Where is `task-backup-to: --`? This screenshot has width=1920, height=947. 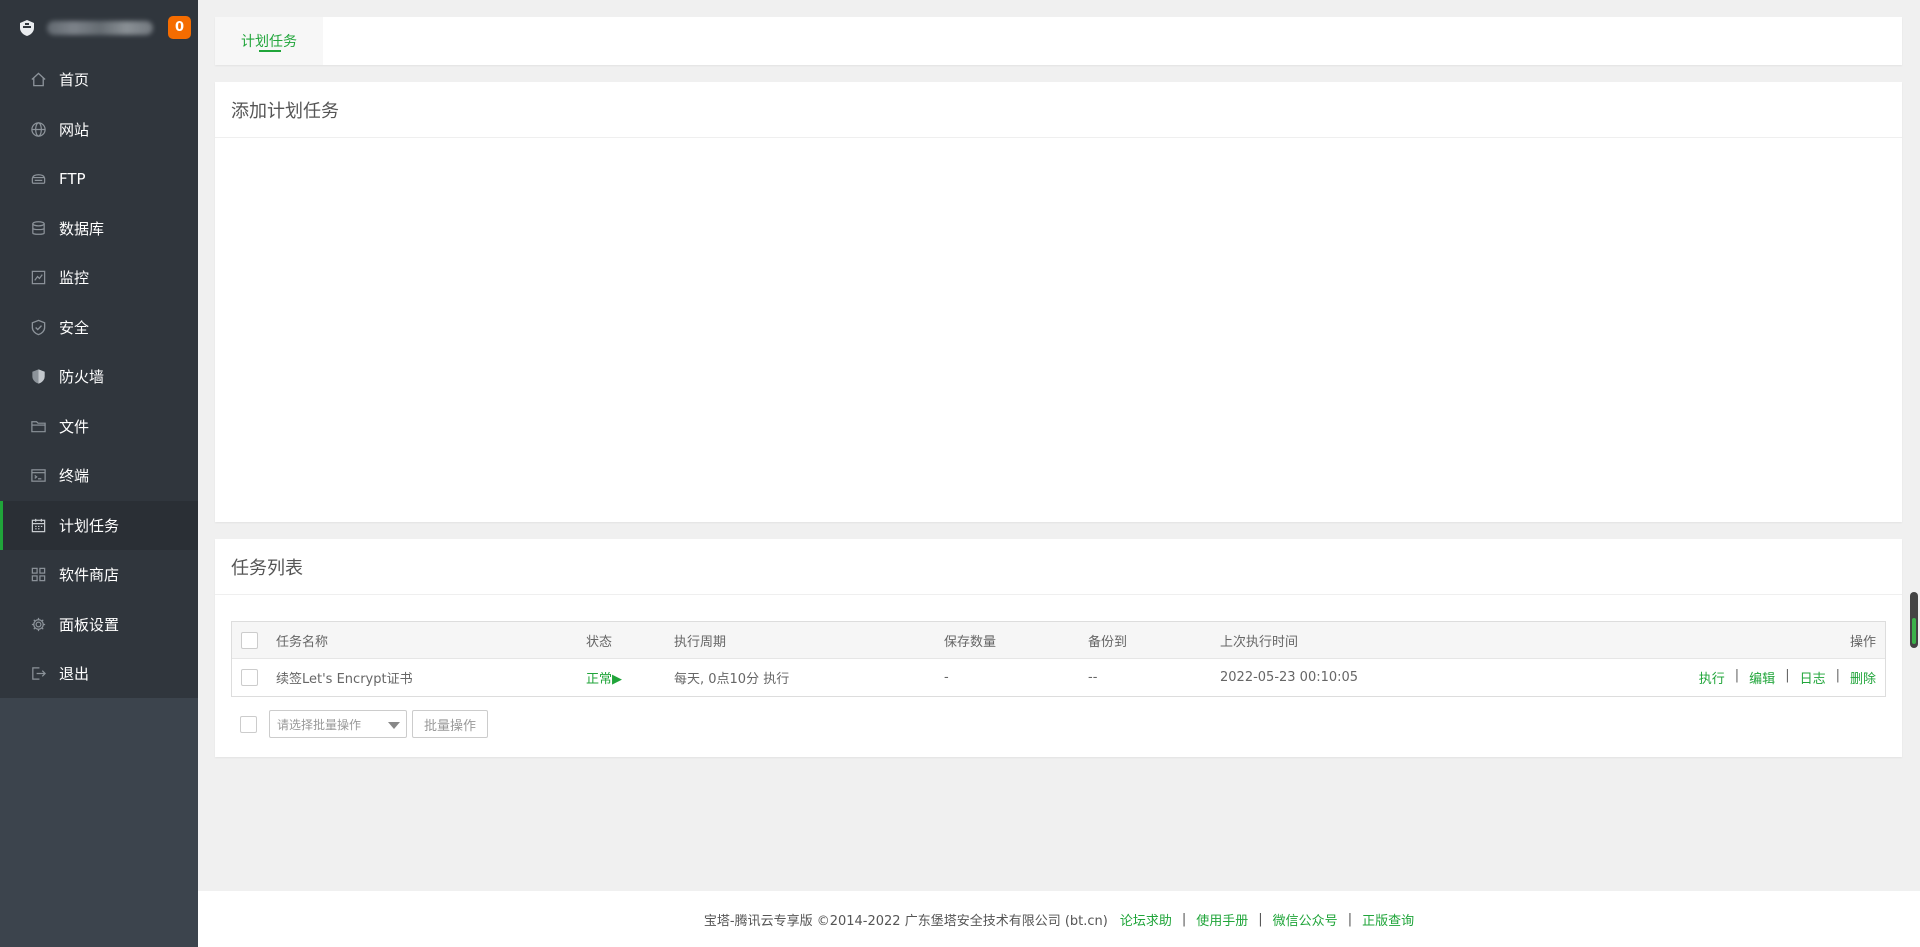
task-backup-to: -- is located at coordinates (1093, 677).